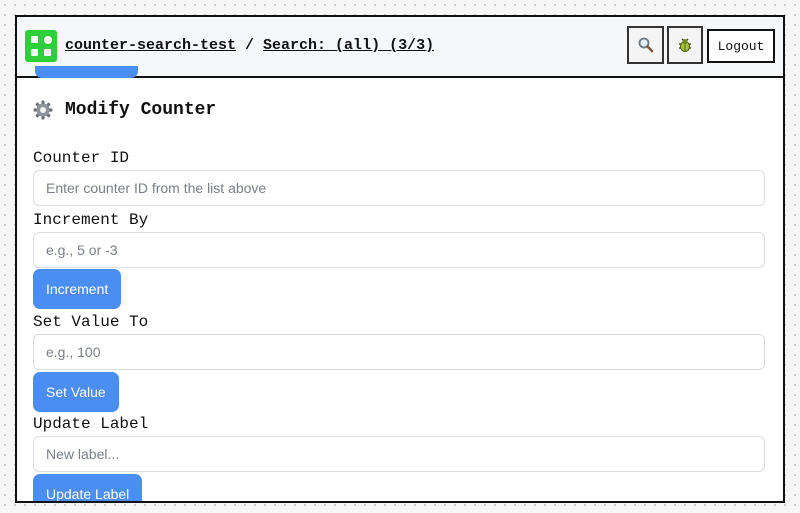 This screenshot has width=800, height=513. I want to click on update-label-label: Update Label, so click(91, 424).